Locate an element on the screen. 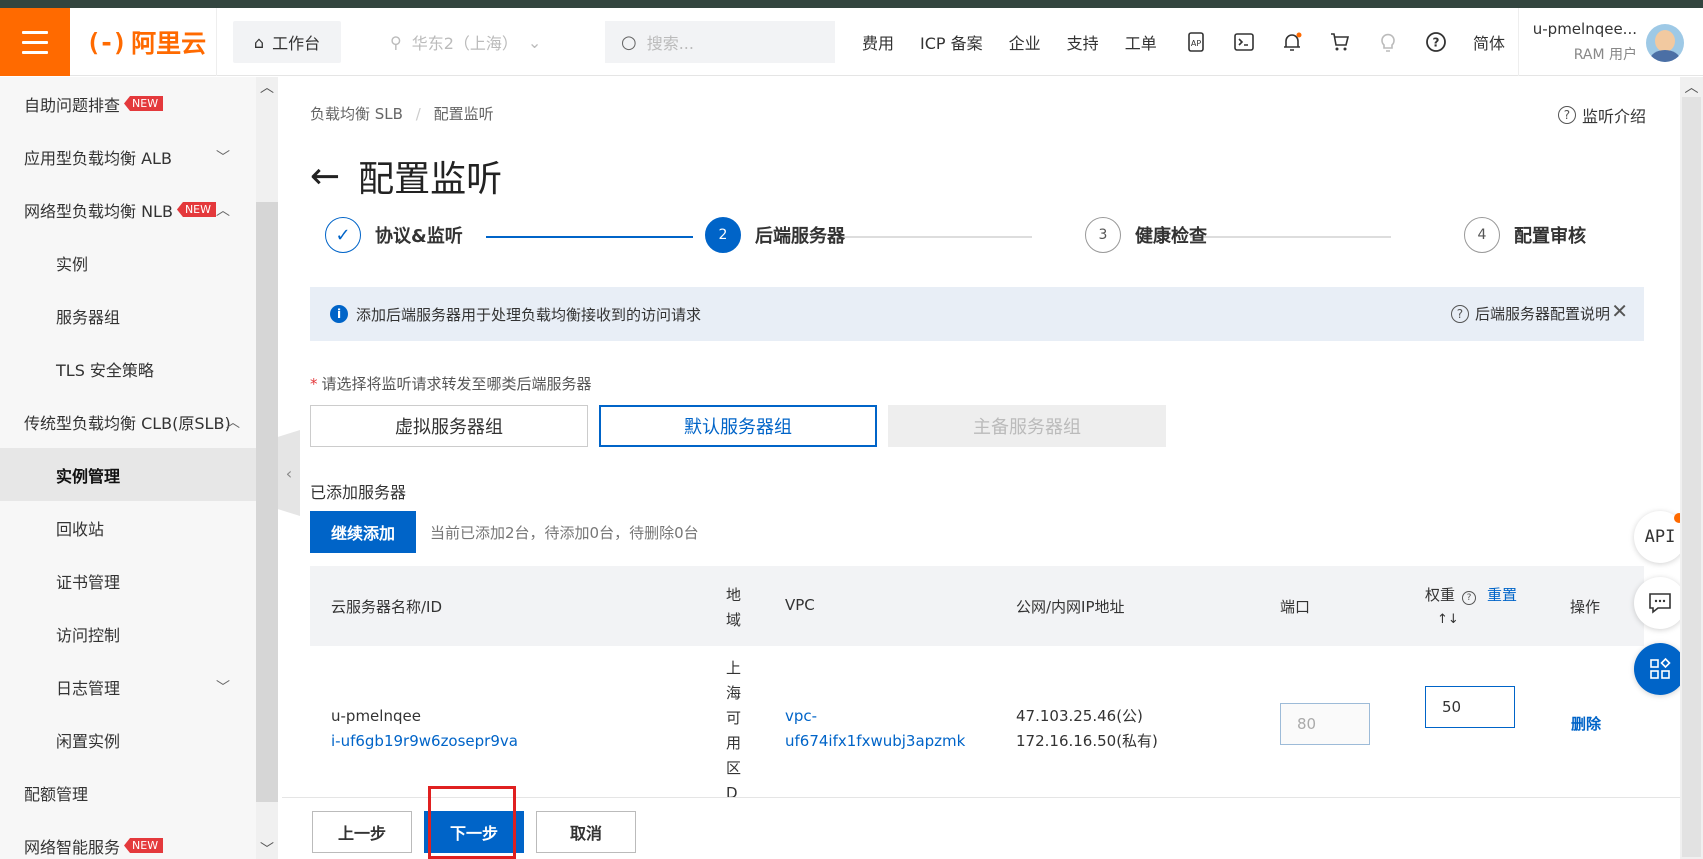  user-info: u-pmelnqee... RAM 用户 is located at coordinates (1584, 42).